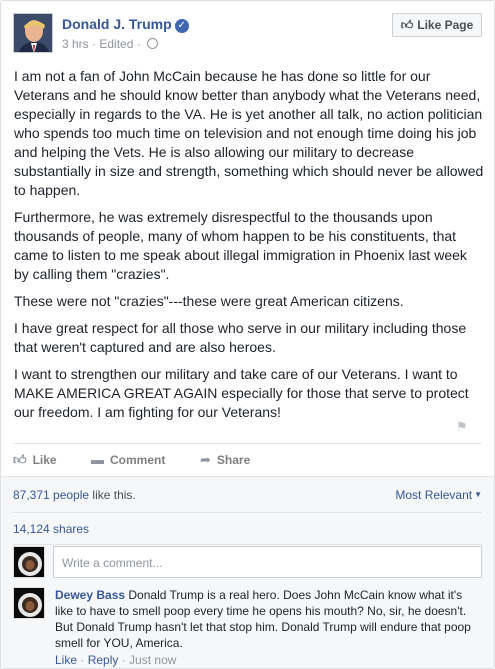 The width and height of the screenshot is (495, 669). Describe the element at coordinates (153, 43) in the screenshot. I see `globe-icon` at that location.